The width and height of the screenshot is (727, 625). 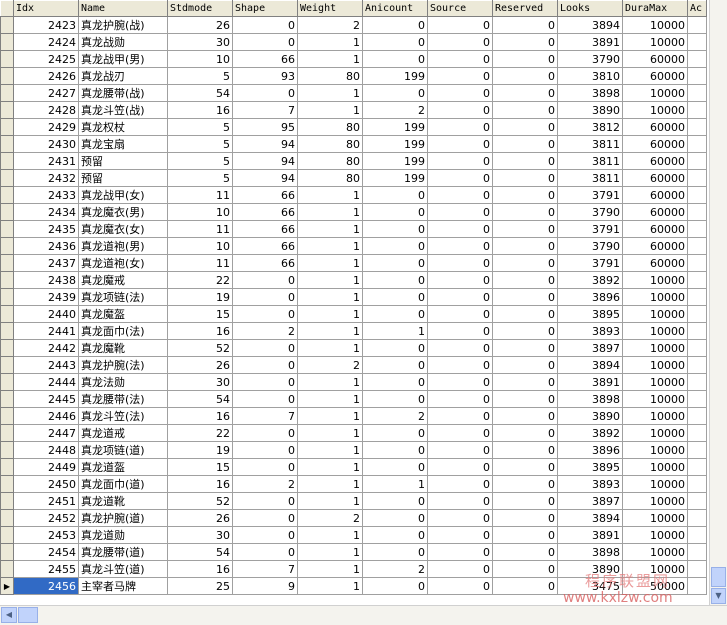 What do you see at coordinates (46, 246) in the screenshot?
I see `cell-idx: 2436` at bounding box center [46, 246].